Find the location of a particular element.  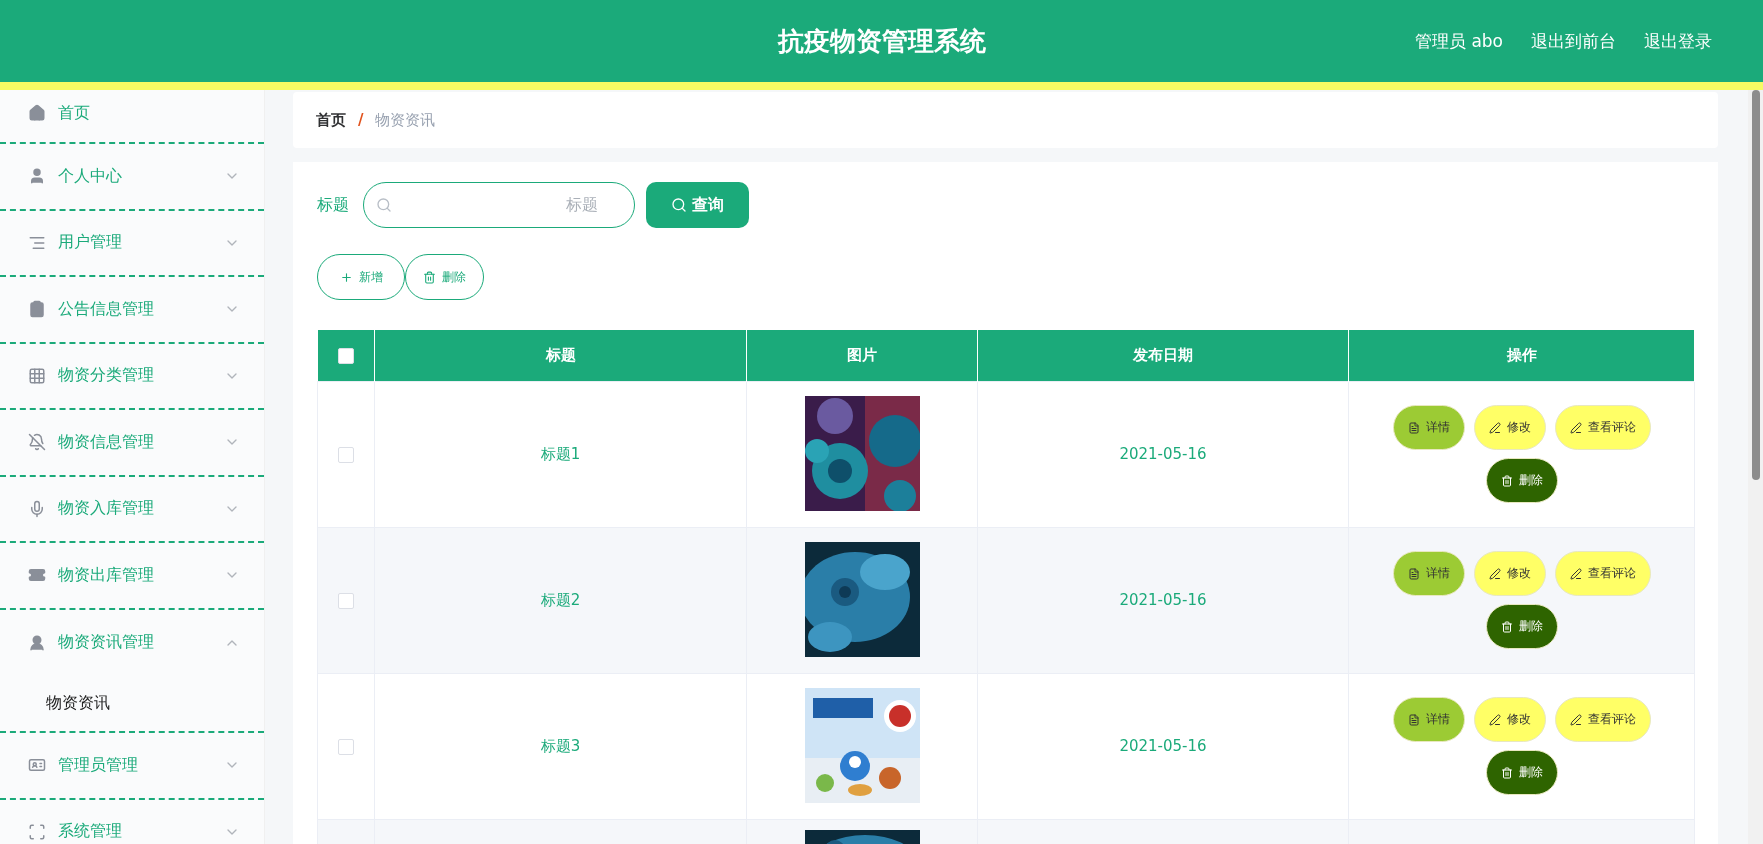

scrollbar is located at coordinates (1755, 467).